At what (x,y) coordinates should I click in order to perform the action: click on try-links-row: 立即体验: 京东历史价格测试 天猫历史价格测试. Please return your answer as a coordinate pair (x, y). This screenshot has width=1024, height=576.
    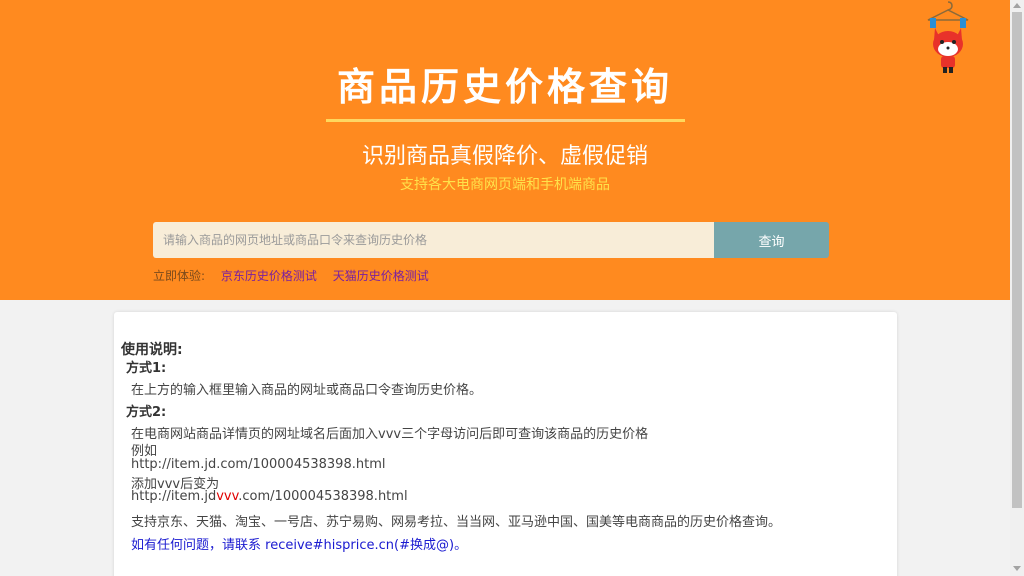
    Looking at the image, I should click on (291, 275).